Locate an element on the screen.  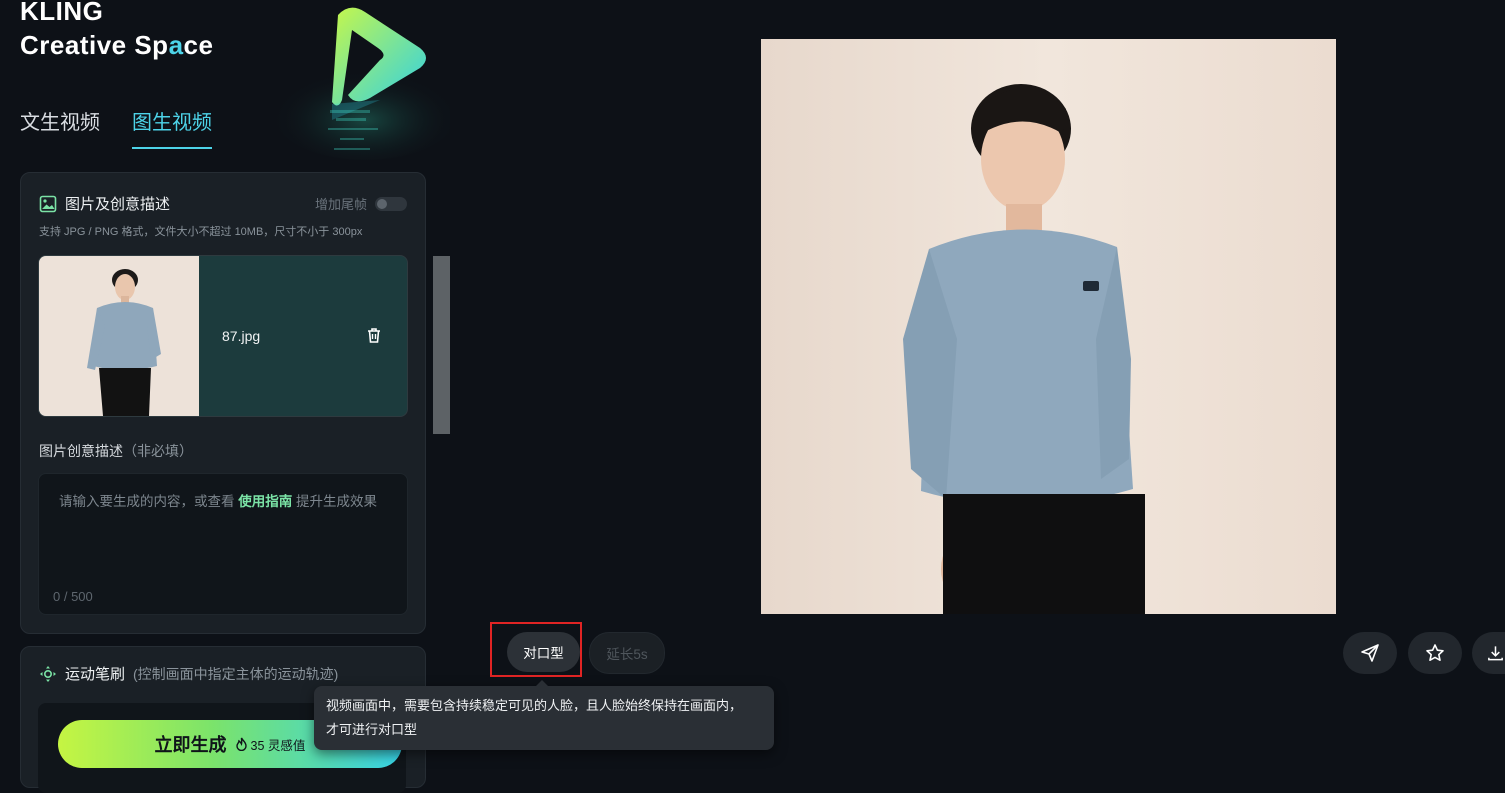
star-icon is located at coordinates (1435, 652).